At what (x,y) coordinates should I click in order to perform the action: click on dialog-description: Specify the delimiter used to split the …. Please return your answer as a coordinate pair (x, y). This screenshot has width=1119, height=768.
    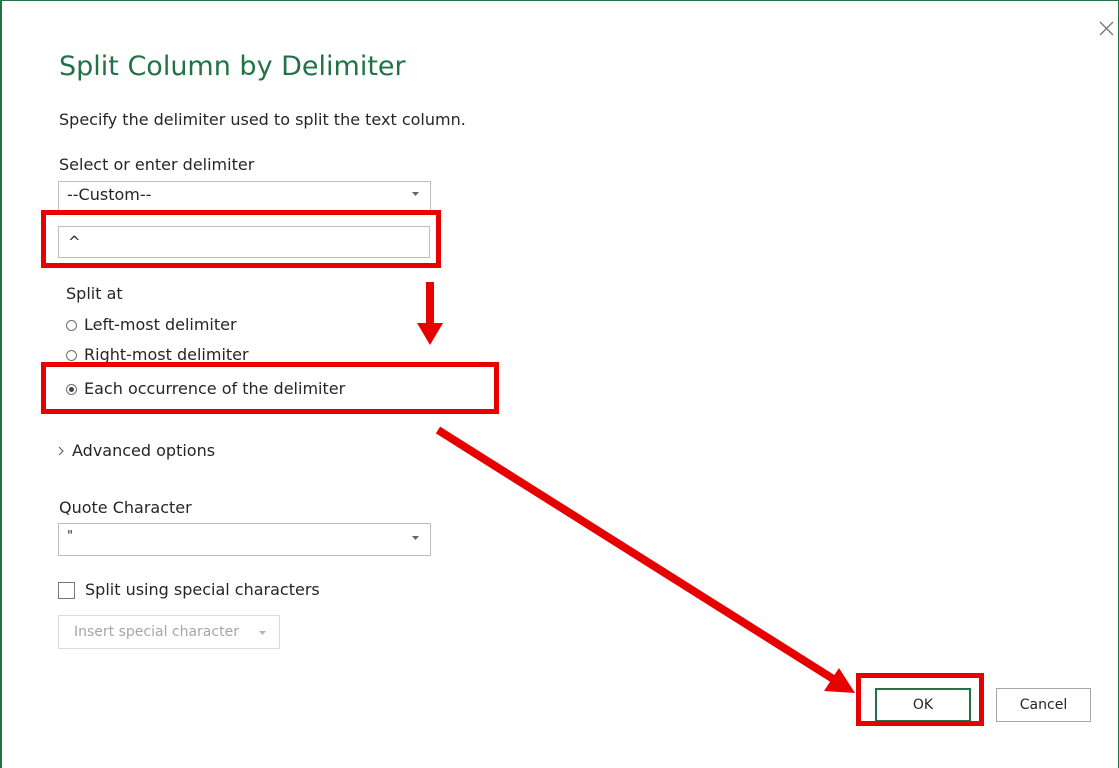
    Looking at the image, I should click on (262, 119).